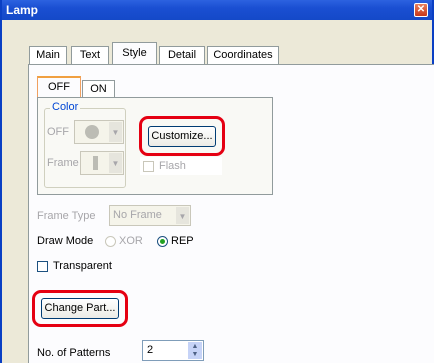 The height and width of the screenshot is (363, 434). I want to click on close-icon: ✕, so click(421, 10).